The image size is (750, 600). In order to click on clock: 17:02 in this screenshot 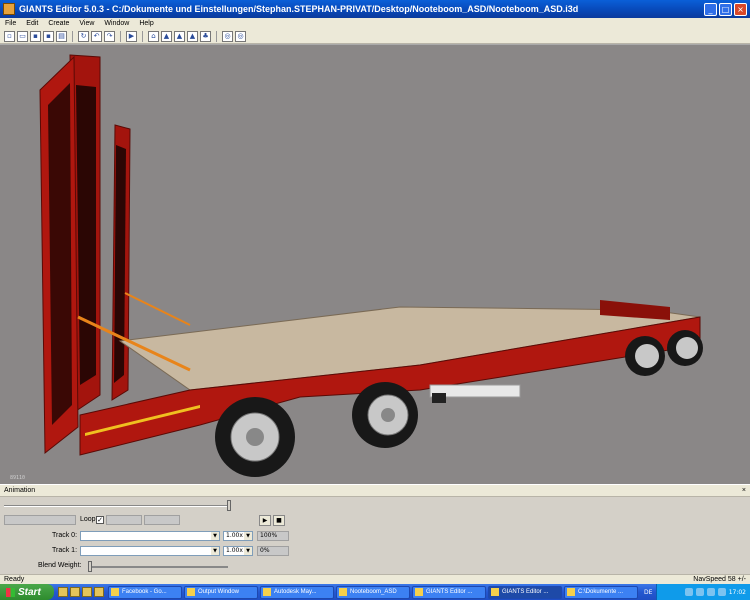, I will do `click(737, 592)`.